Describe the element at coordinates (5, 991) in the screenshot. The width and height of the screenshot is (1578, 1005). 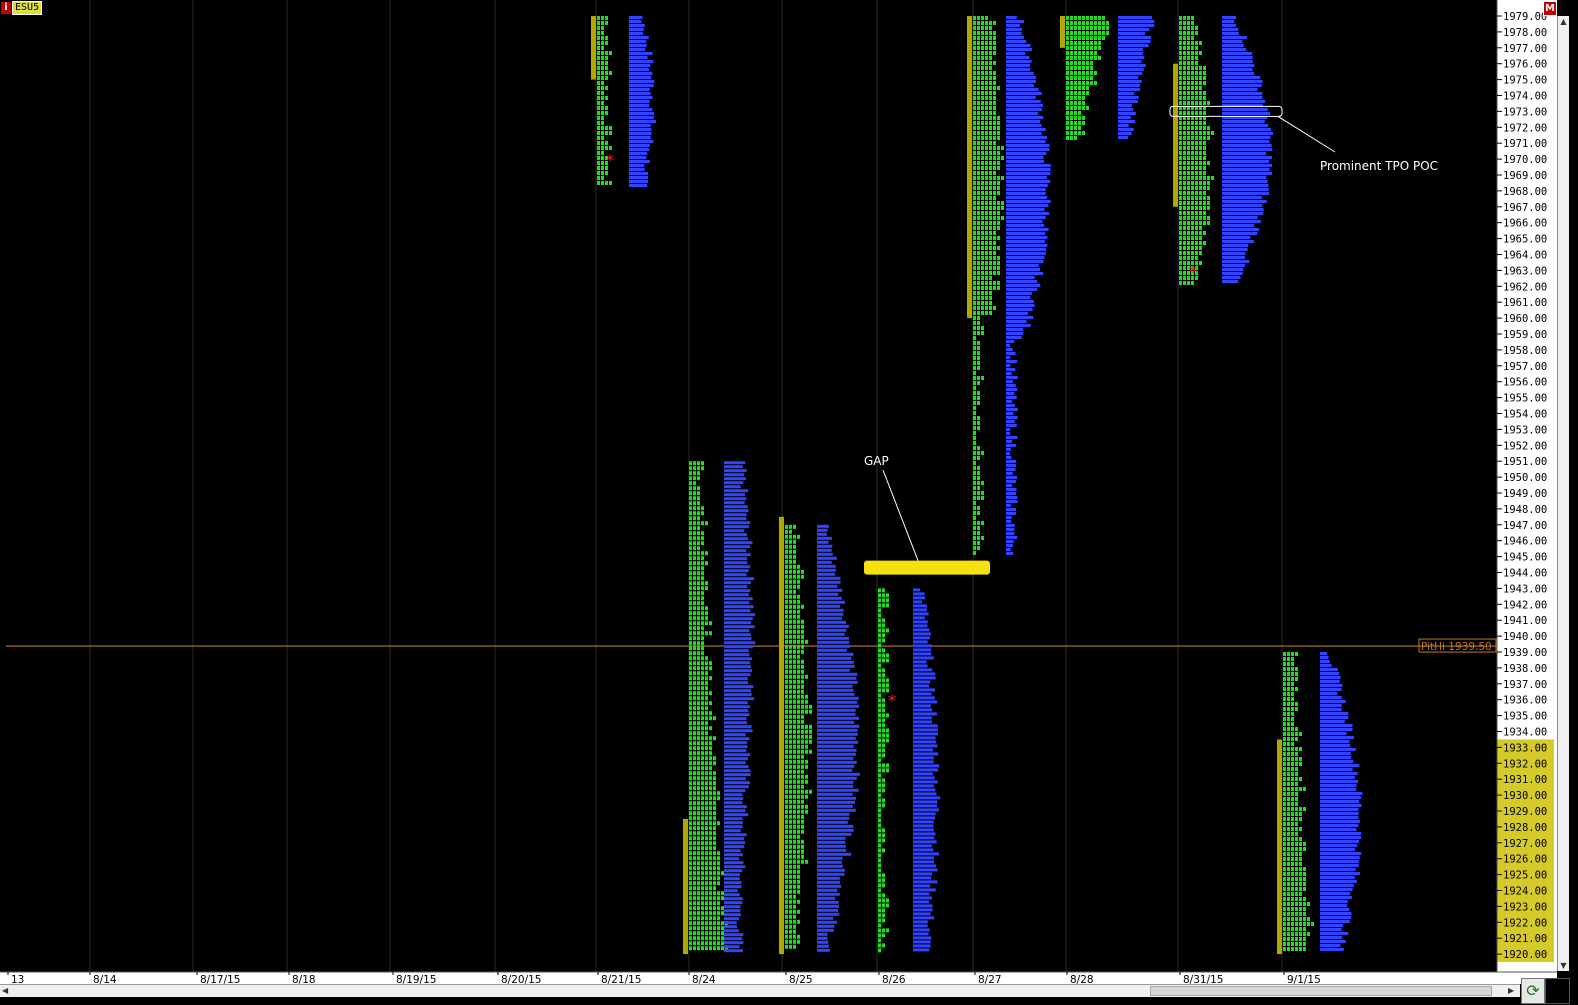
I see `scroll-left-arrow-icon: ◀` at that location.